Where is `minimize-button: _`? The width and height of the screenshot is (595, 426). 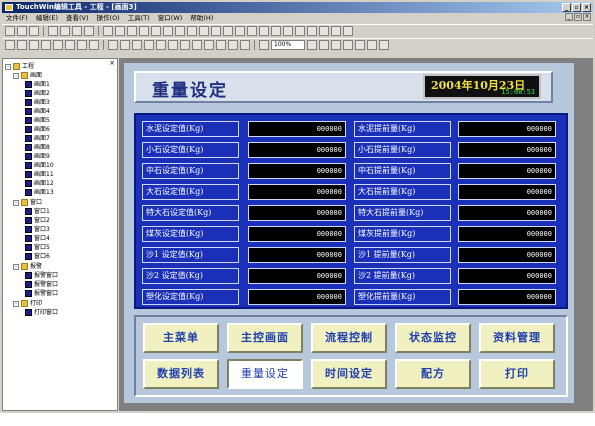 minimize-button: _ is located at coordinates (566, 7).